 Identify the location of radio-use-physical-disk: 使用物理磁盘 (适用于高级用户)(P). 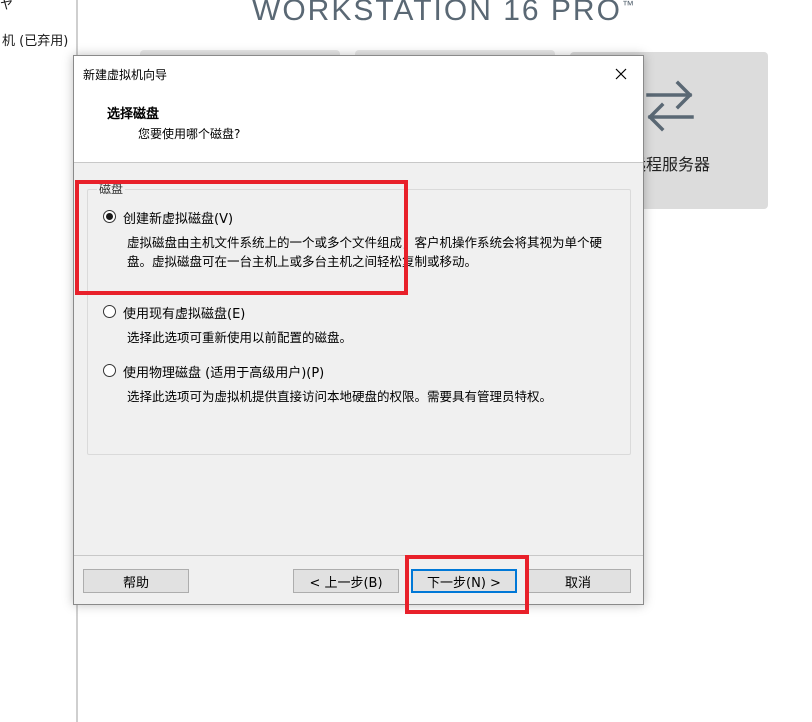
(233, 371).